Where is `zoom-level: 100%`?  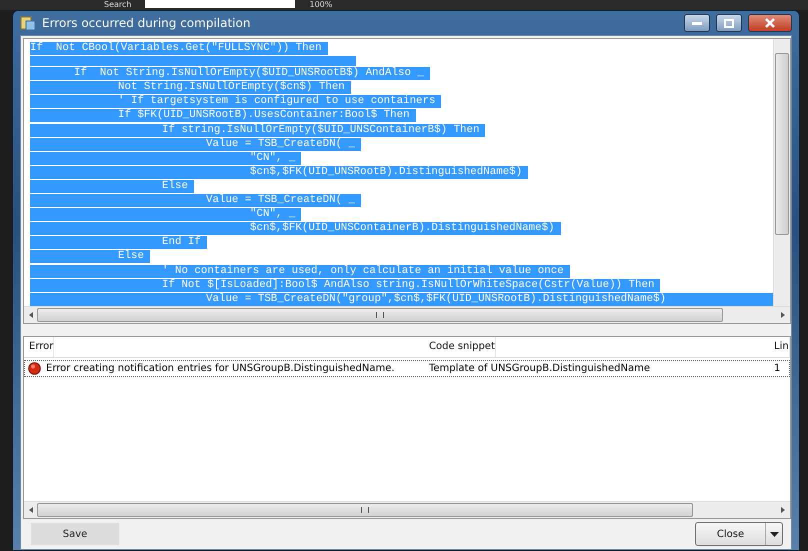 zoom-level: 100% is located at coordinates (320, 4).